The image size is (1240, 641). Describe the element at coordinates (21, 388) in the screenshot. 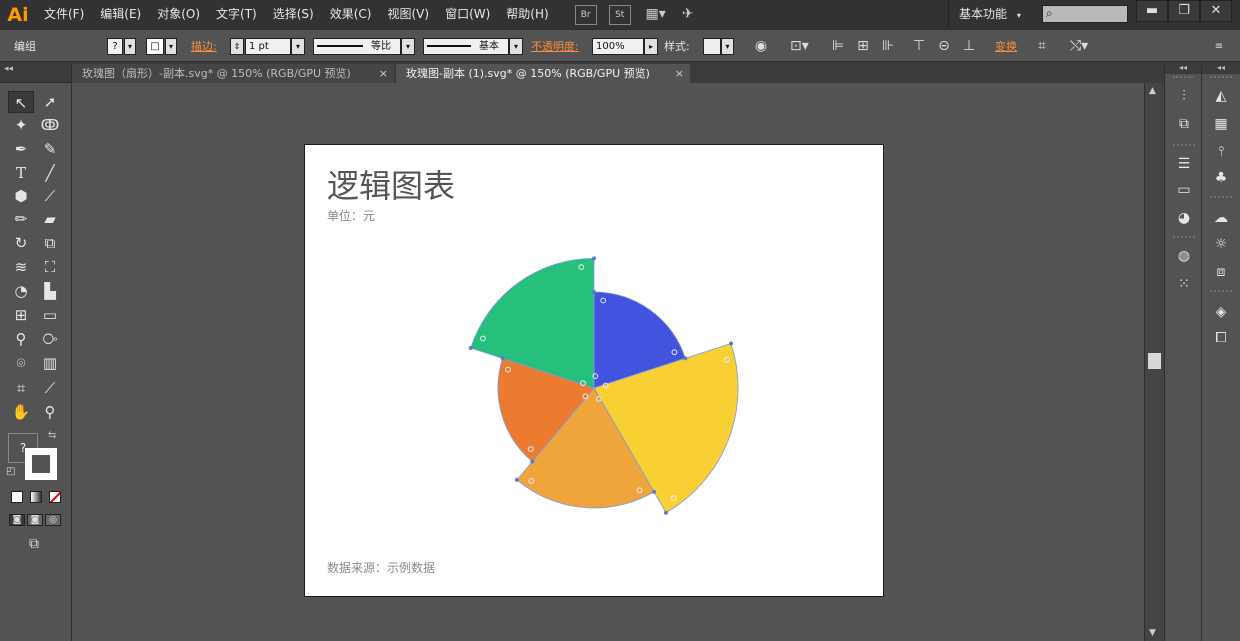

I see `artboard-tool-icon: ⌗` at that location.